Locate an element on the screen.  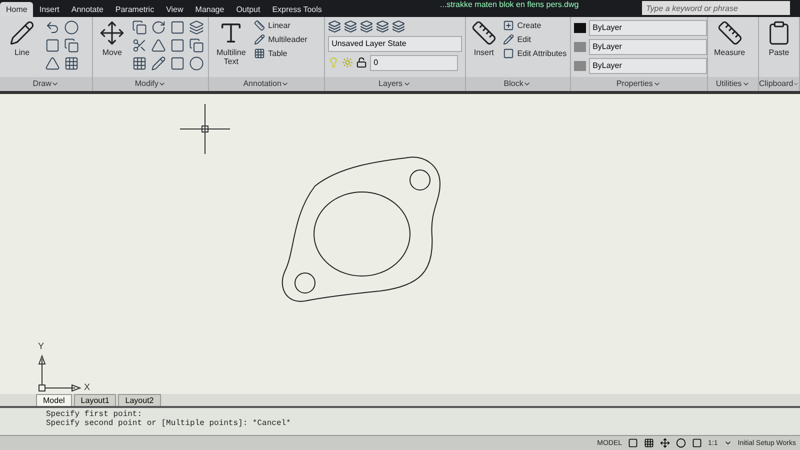
layout-tab: Model is located at coordinates (54, 400).